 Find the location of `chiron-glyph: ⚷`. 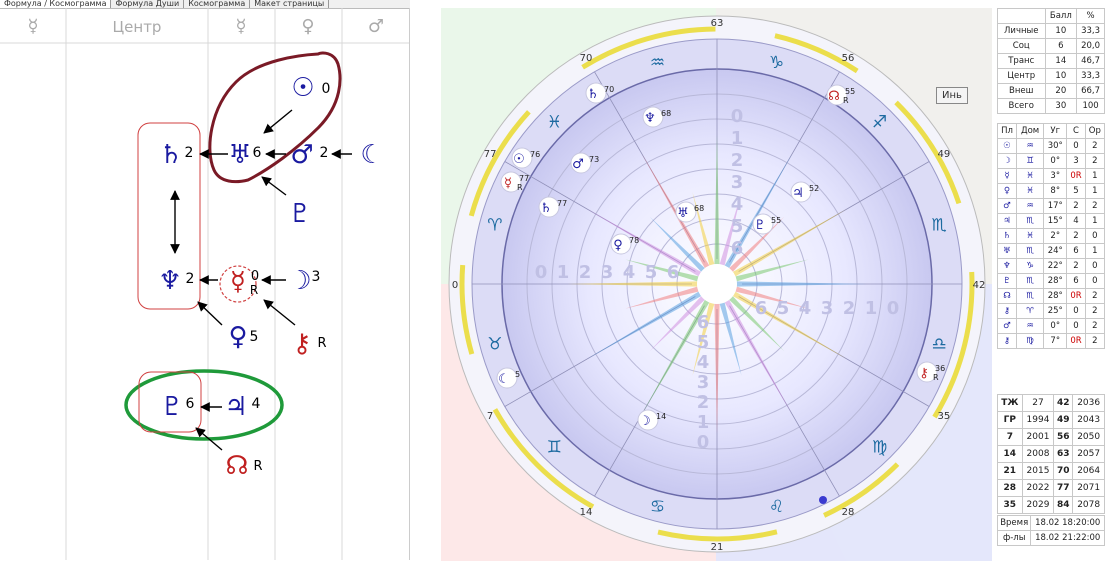

chiron-glyph: ⚷ is located at coordinates (301, 344).